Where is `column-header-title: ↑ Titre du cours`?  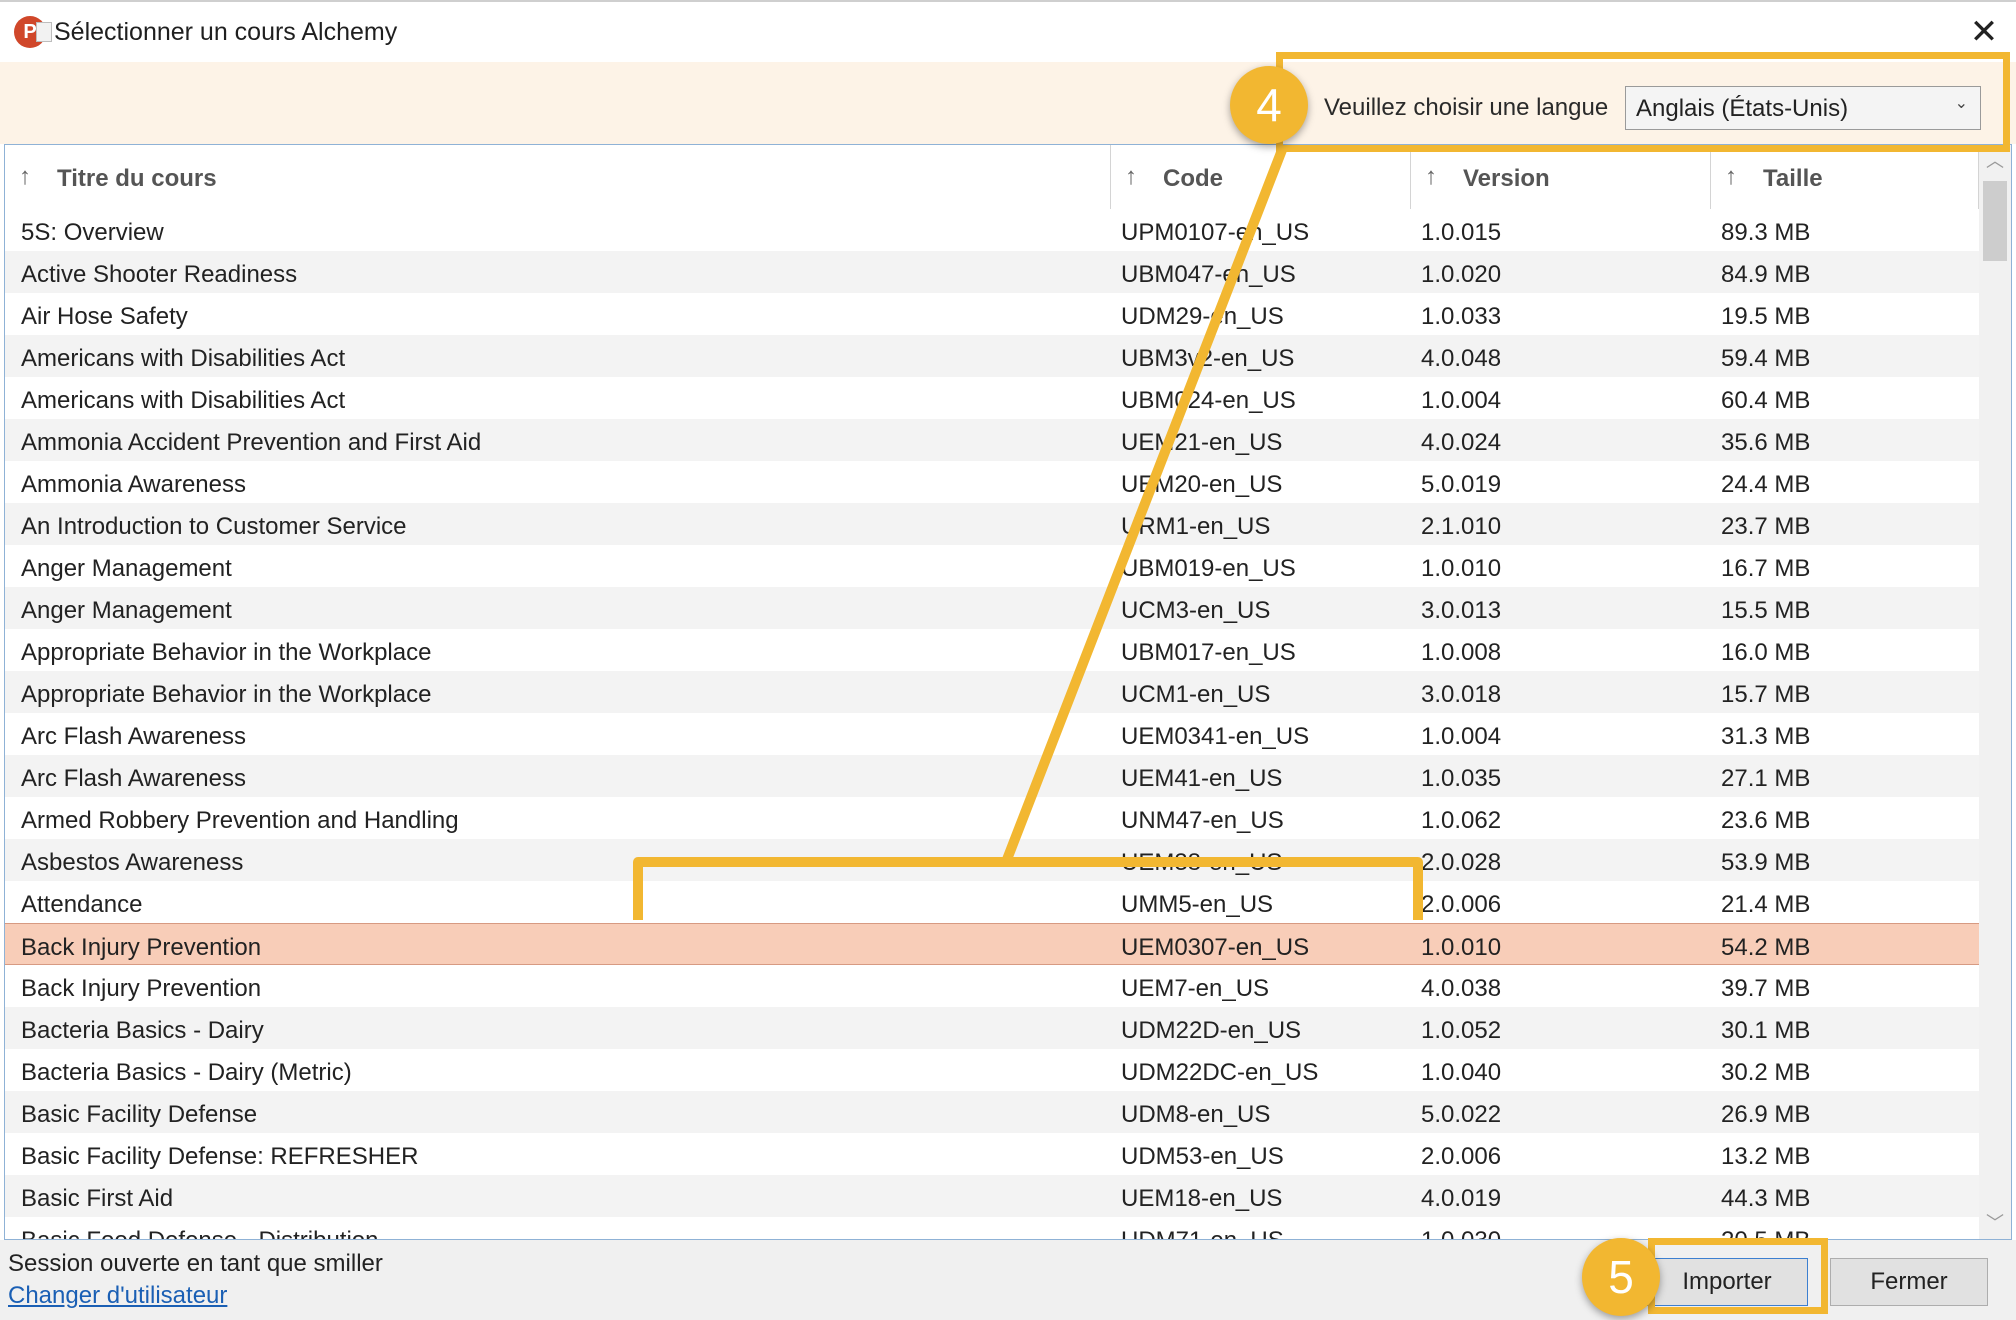 column-header-title: ↑ Titre du cours is located at coordinates (558, 177).